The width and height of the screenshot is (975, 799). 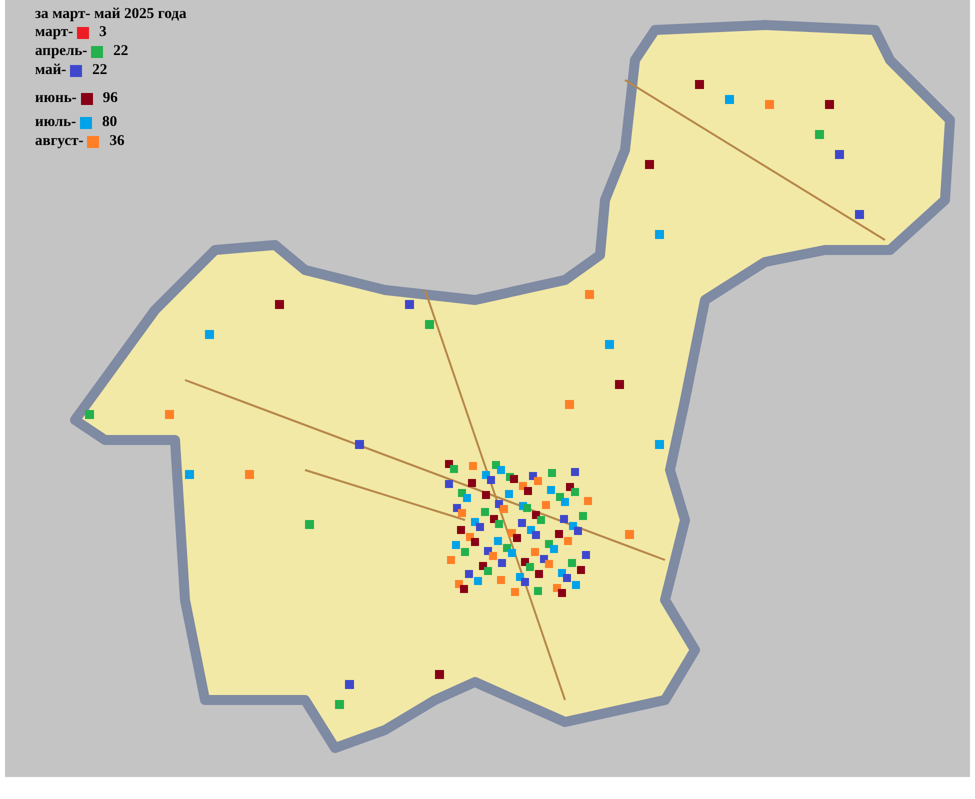 I want to click on legend-label: май-, so click(x=50, y=70).